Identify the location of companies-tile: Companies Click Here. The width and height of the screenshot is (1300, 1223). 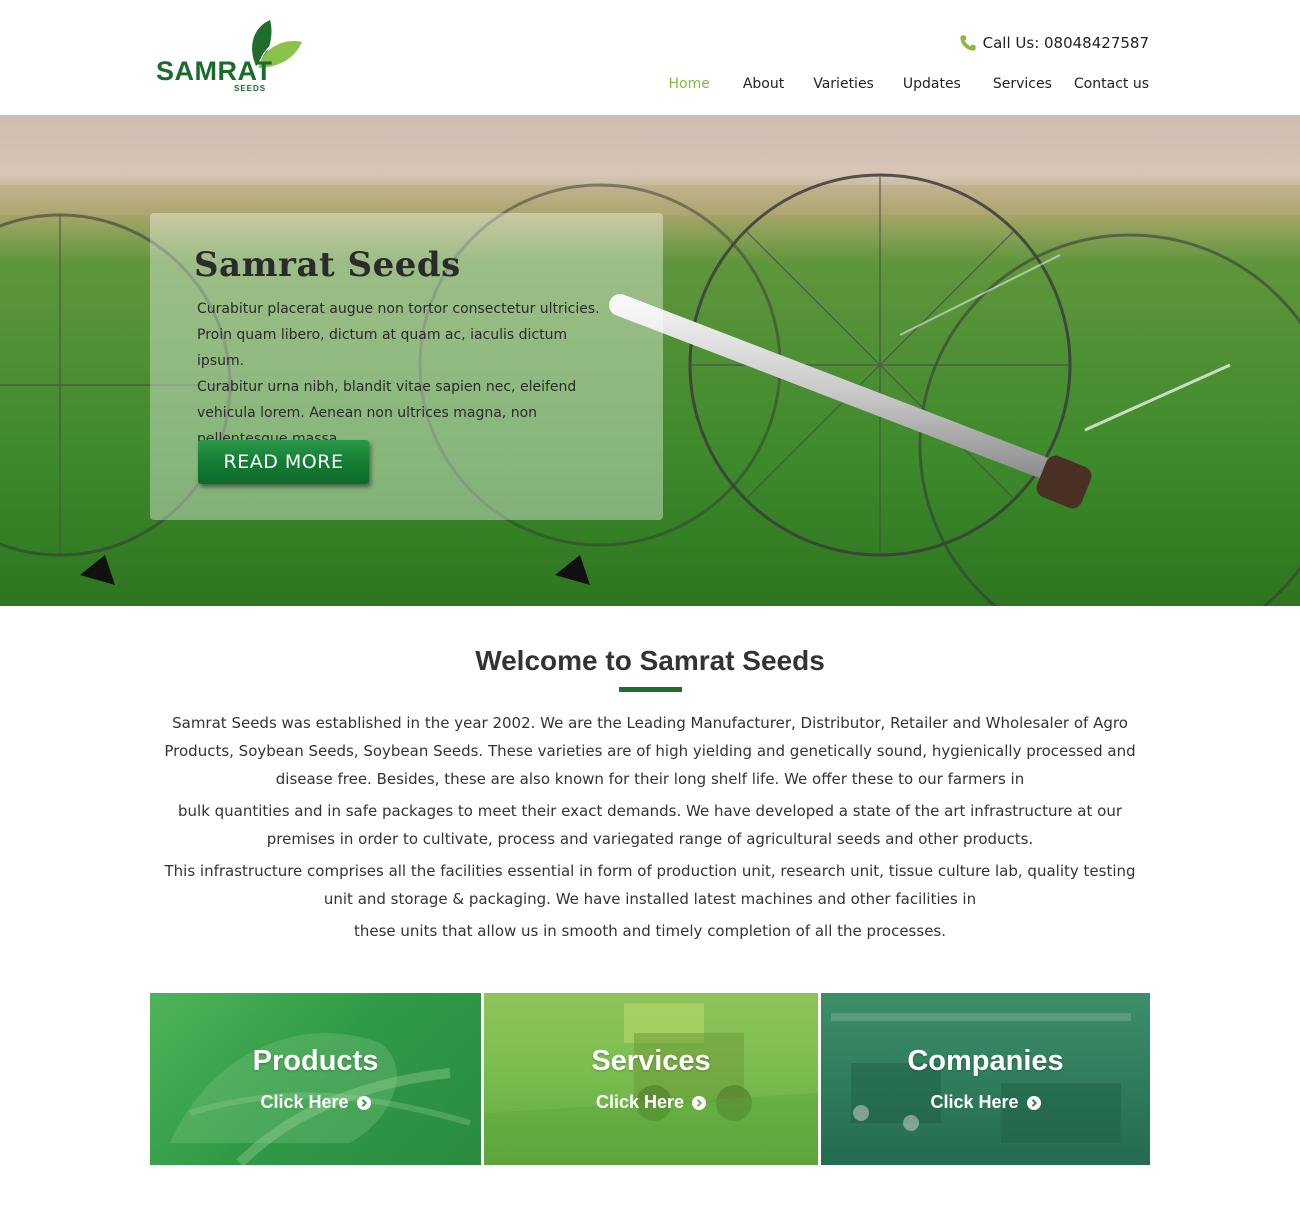
(985, 1079).